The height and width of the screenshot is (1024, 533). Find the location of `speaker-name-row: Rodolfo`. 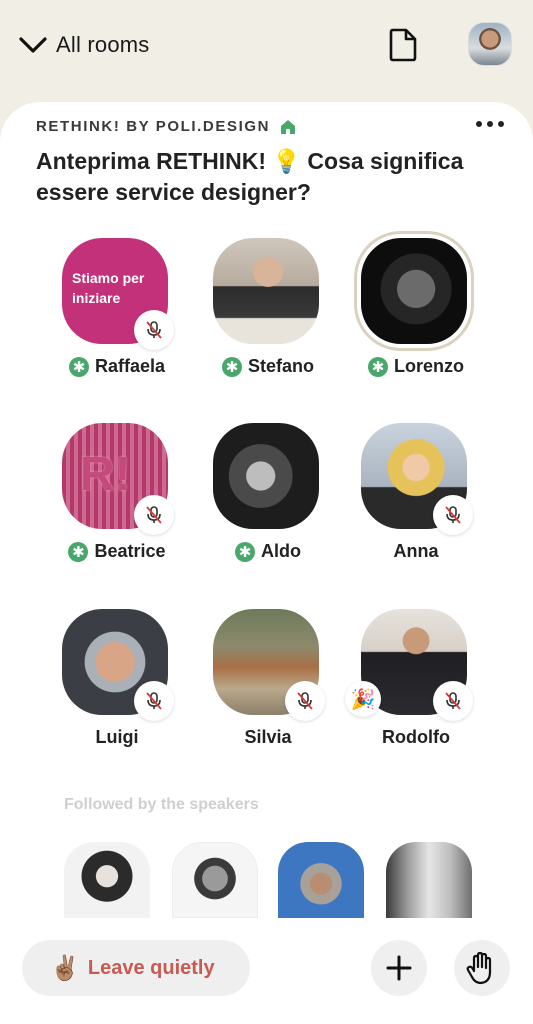

speaker-name-row: Rodolfo is located at coordinates (416, 737).